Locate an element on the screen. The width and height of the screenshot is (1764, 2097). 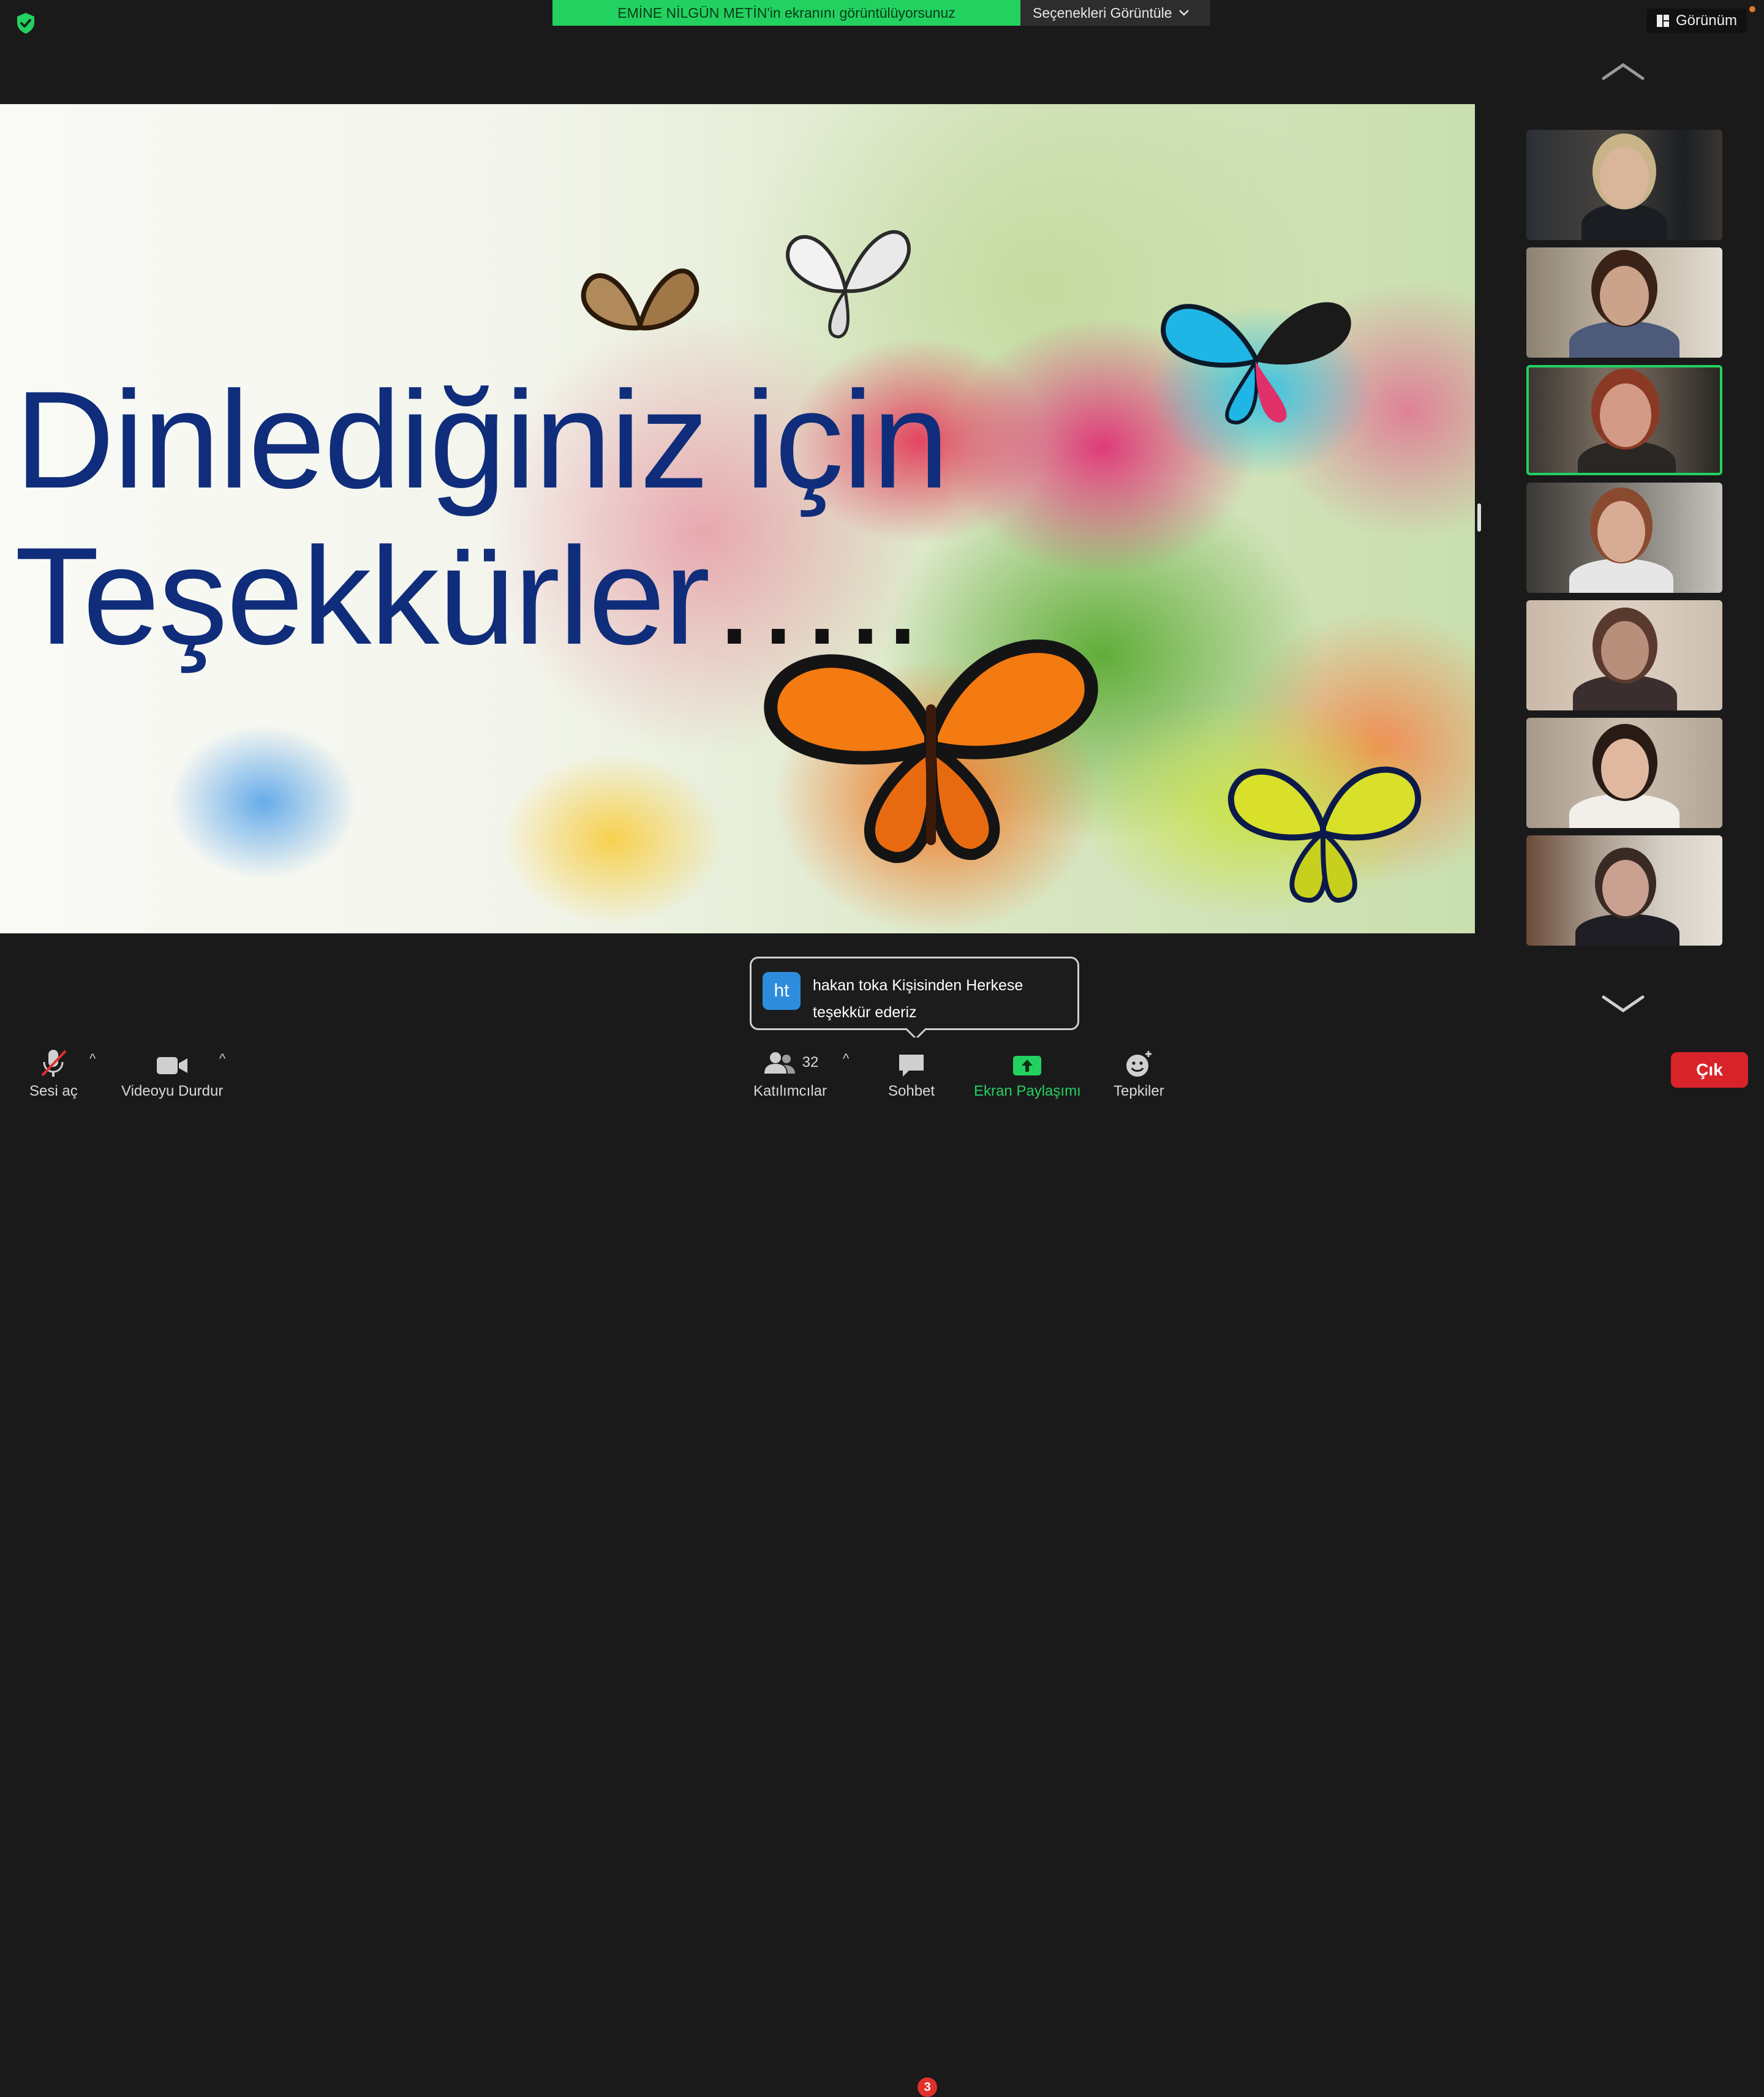
share-screen-label: Ekran Paylaşımı is located at coordinates (1028, 1091).